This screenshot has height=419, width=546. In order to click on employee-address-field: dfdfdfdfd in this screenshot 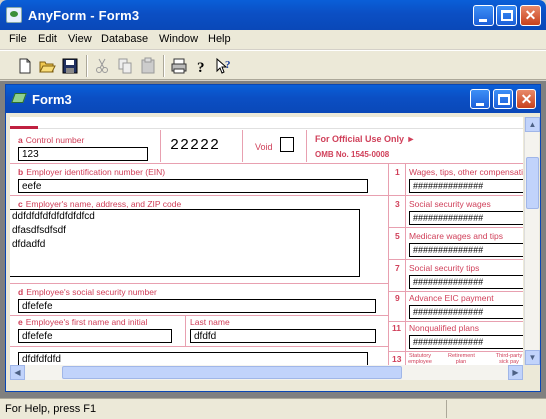, I will do `click(193, 358)`.